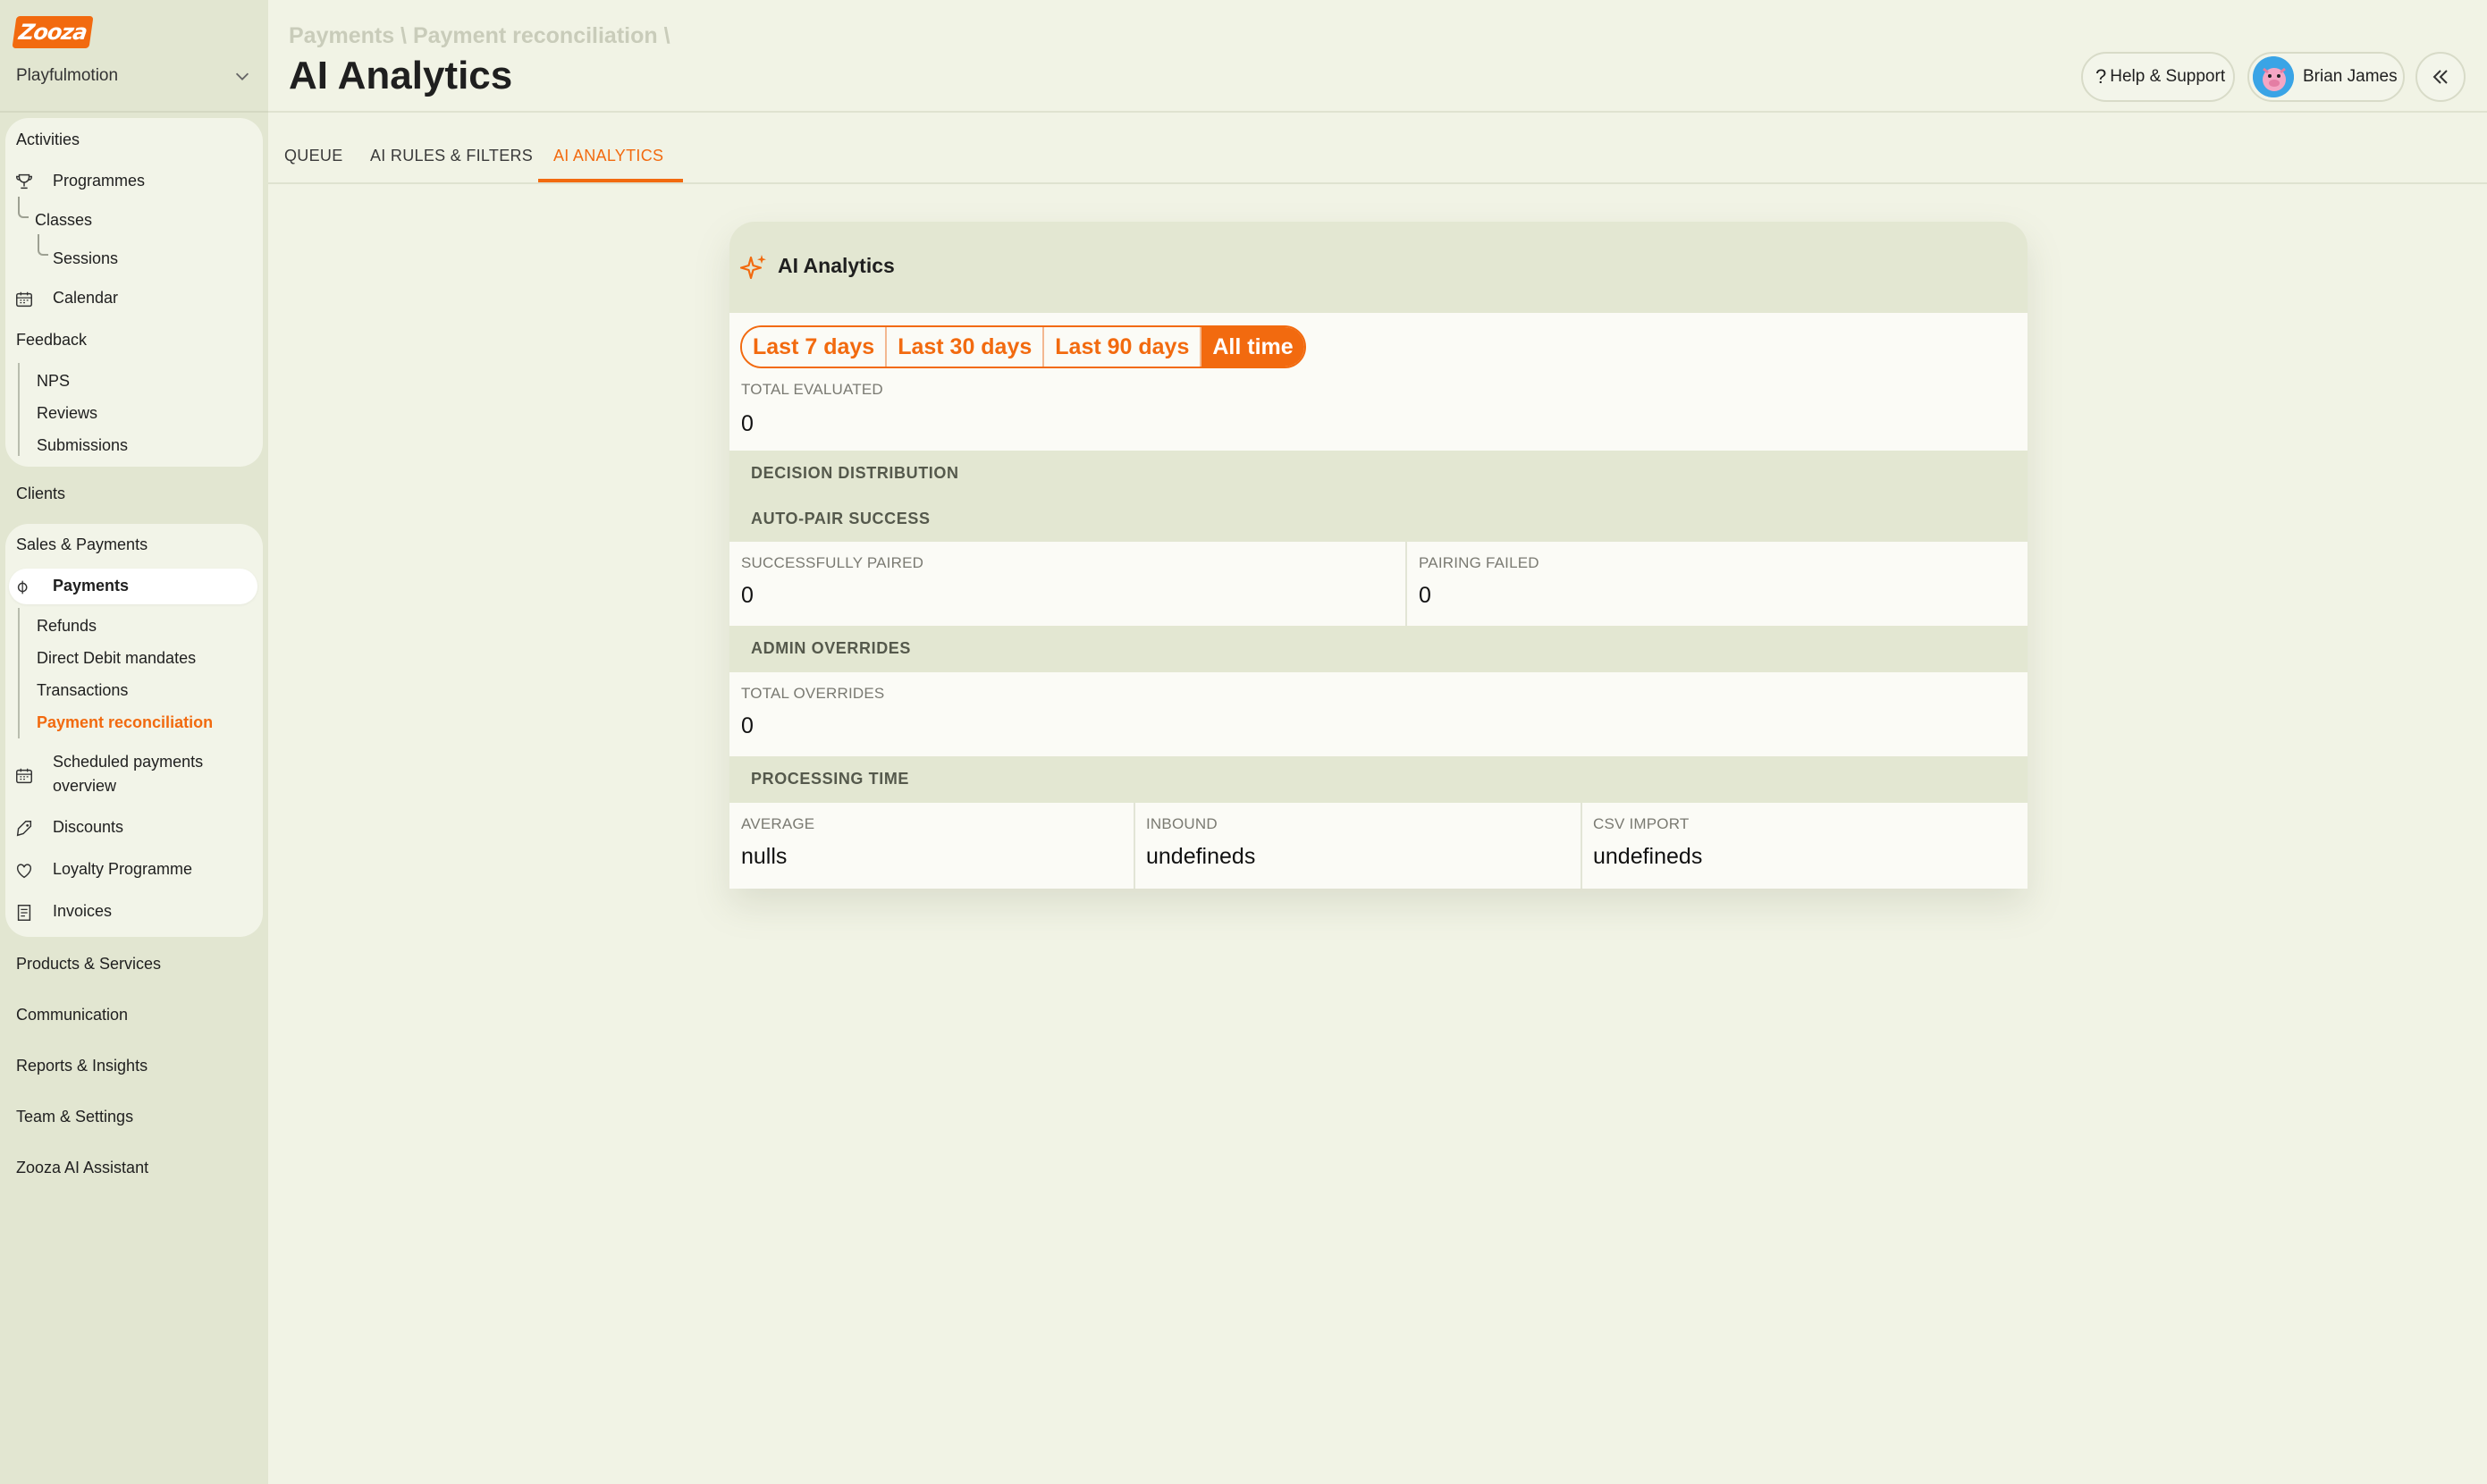 The image size is (2487, 1484). I want to click on section-processing-time: PROCESSING TIME, so click(831, 779).